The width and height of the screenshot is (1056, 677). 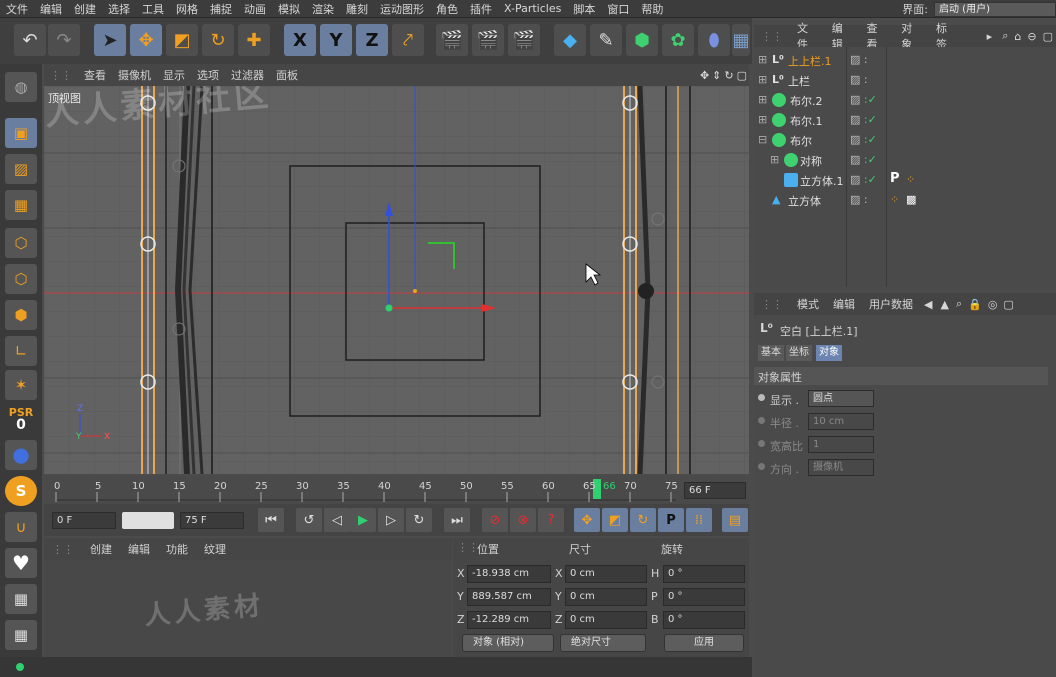 What do you see at coordinates (215, 549) in the screenshot?
I see `mat-menu-texture: 纹理` at bounding box center [215, 549].